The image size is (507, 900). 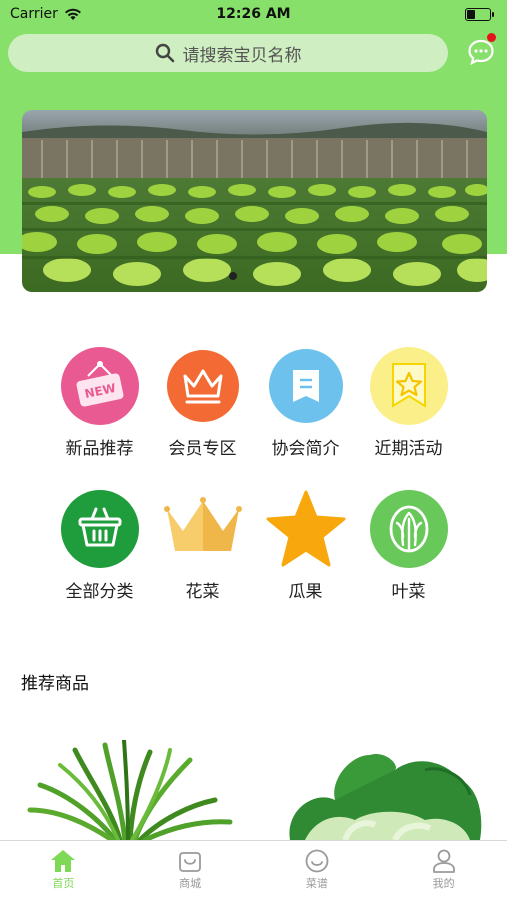 I want to click on chat-icon, so click(x=481, y=52).